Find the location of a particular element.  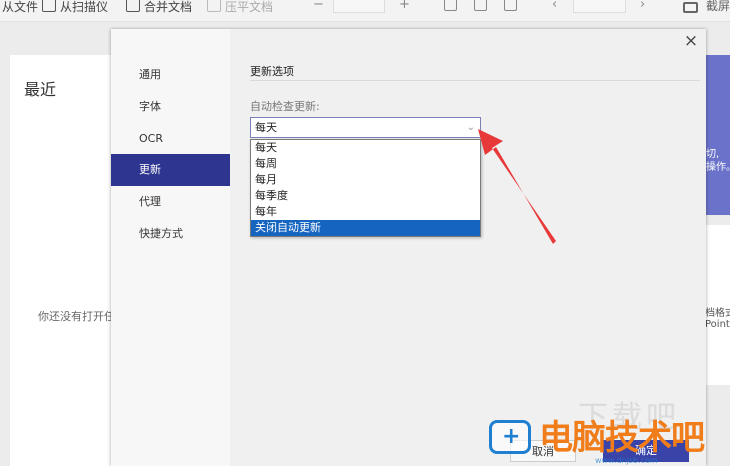

option-disable-auto-update: 关闭自动更新 is located at coordinates (365, 228).